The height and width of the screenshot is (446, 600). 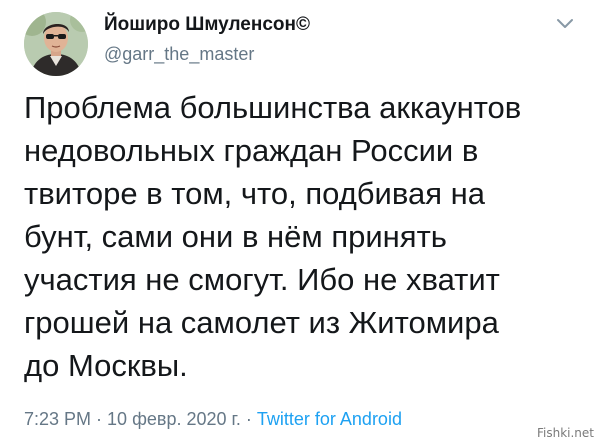 I want to click on tweet-text-line: участия не смогут. Ибо не хватит, so click(x=262, y=279).